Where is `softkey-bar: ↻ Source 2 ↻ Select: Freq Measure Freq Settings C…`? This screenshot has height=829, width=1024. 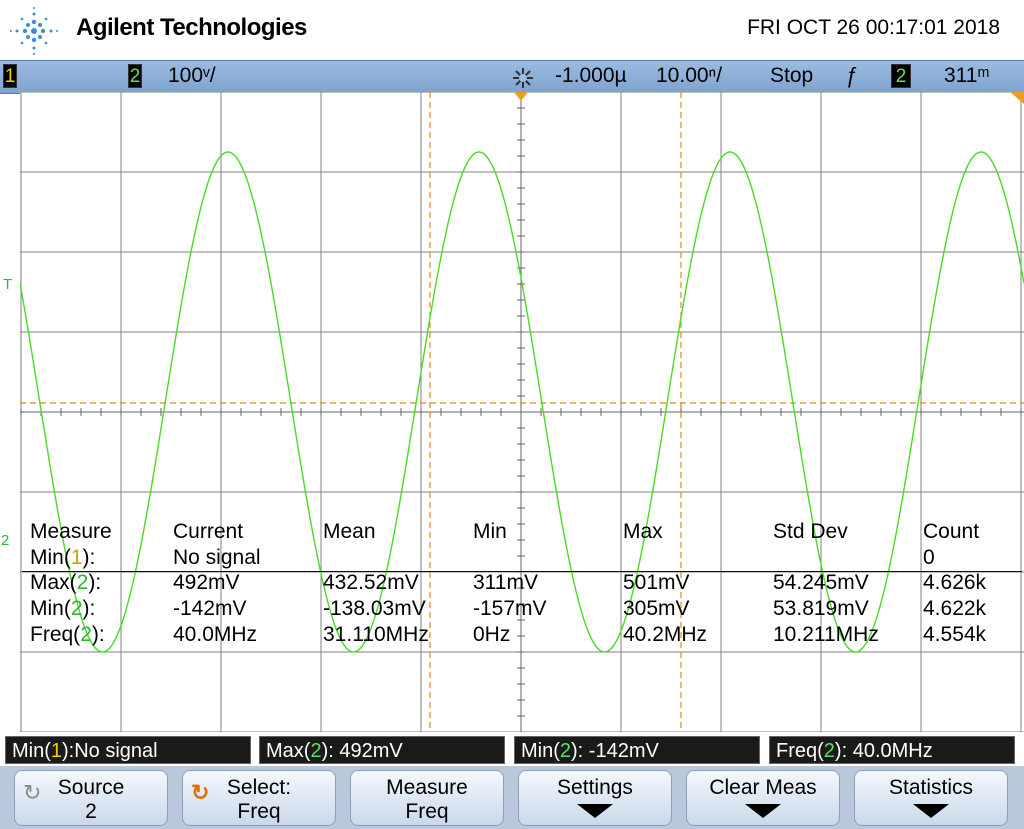 softkey-bar: ↻ Source 2 ↻ Select: Freq Measure Freq Settings C… is located at coordinates (512, 797).